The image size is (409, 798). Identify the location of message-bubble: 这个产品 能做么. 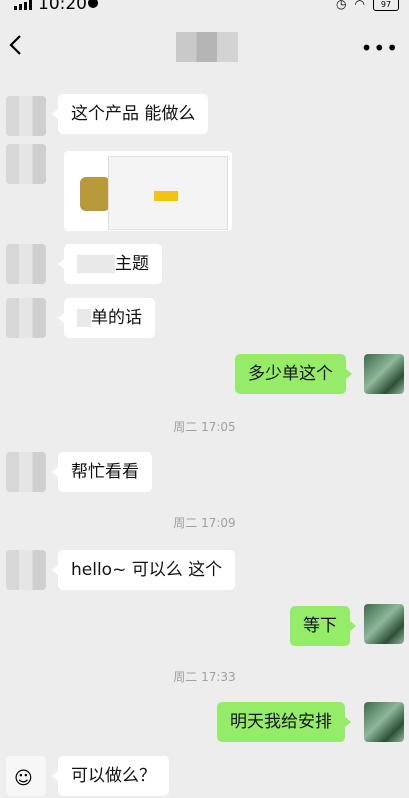
(130, 114).